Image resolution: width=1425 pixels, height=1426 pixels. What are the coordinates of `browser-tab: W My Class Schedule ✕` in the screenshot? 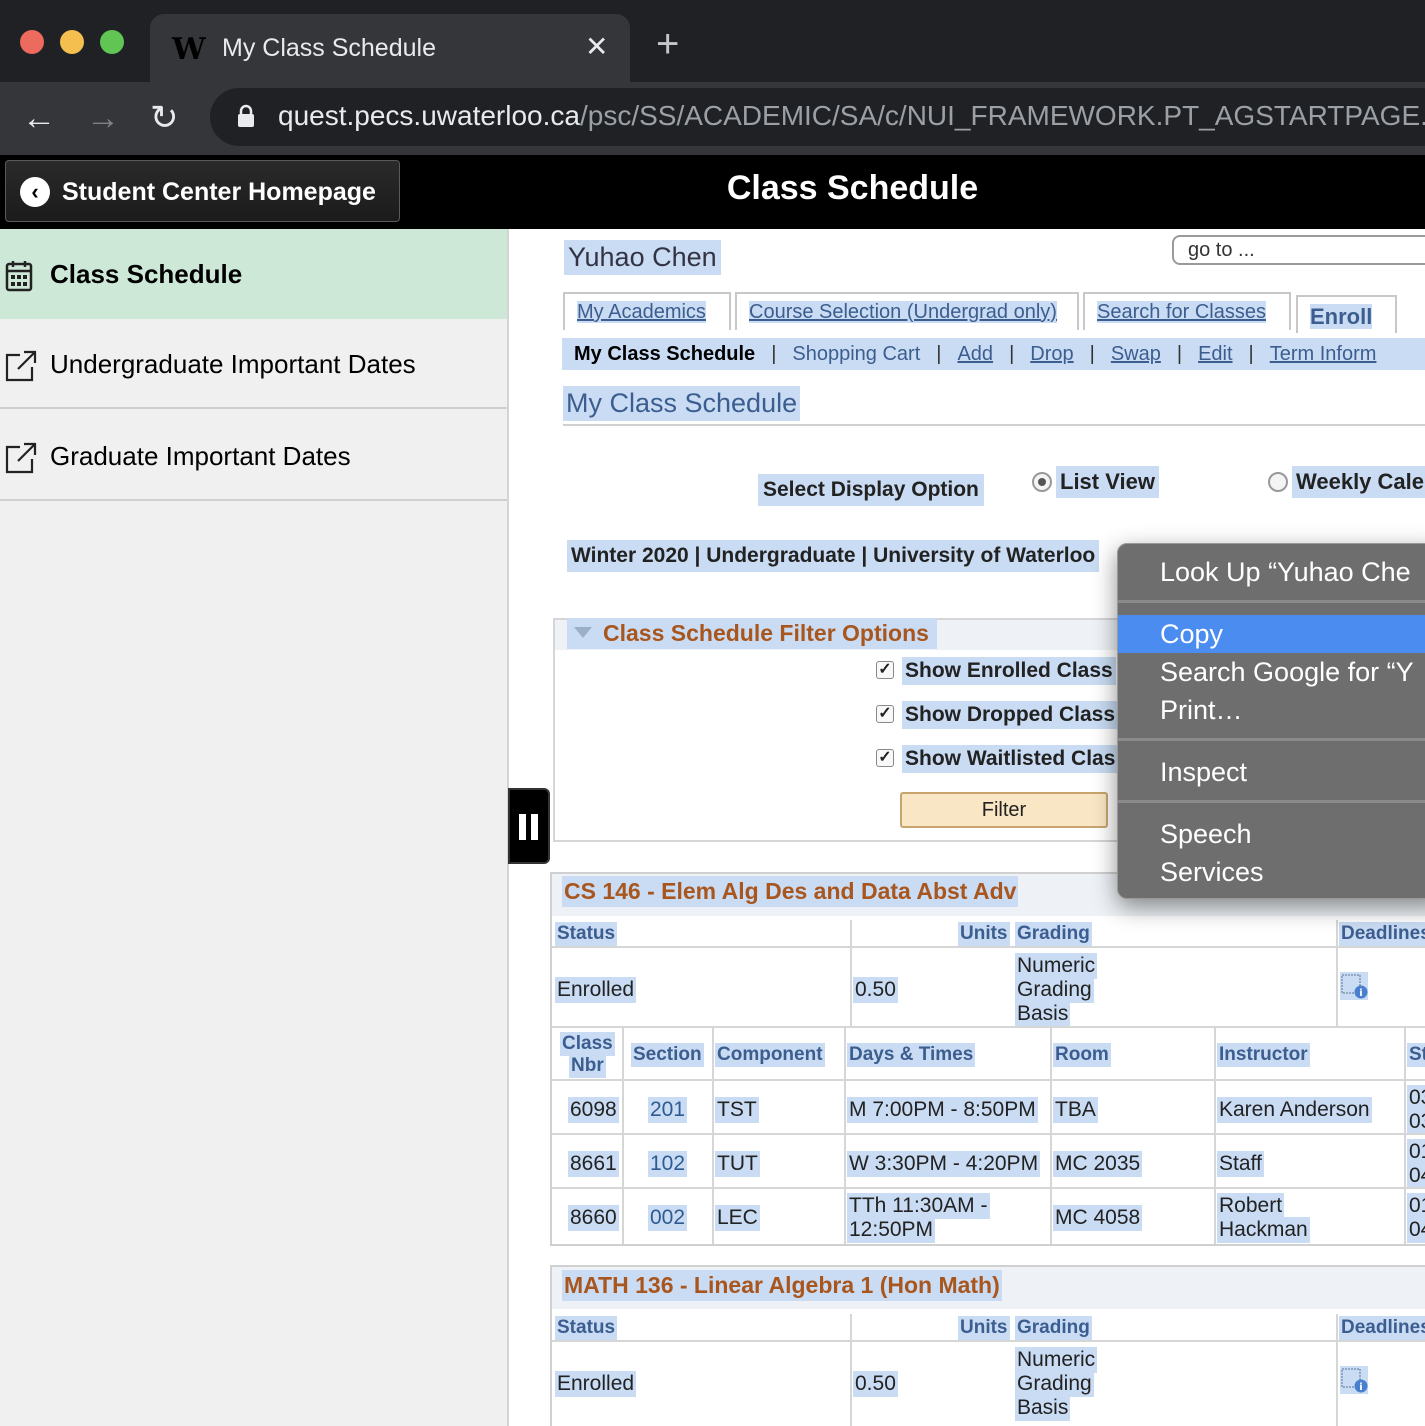 It's located at (390, 48).